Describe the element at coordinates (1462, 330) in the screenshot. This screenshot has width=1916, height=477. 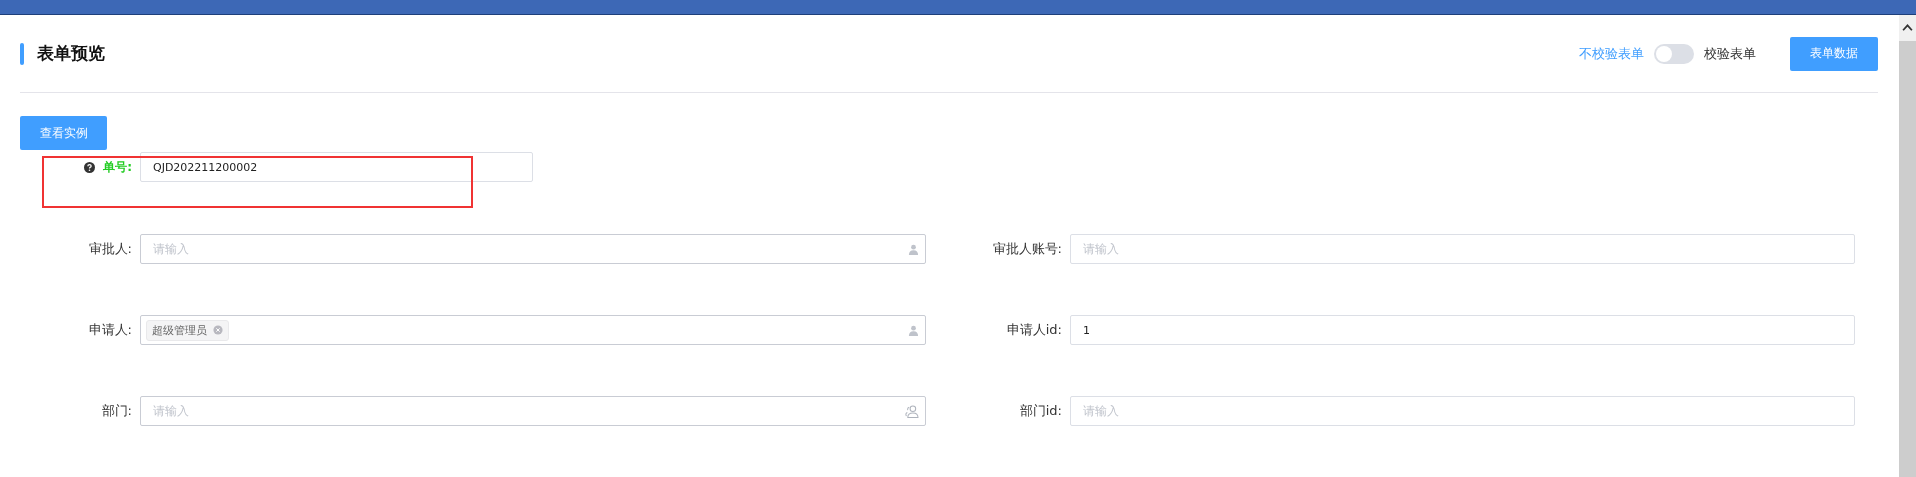
I see `input-field: 1` at that location.